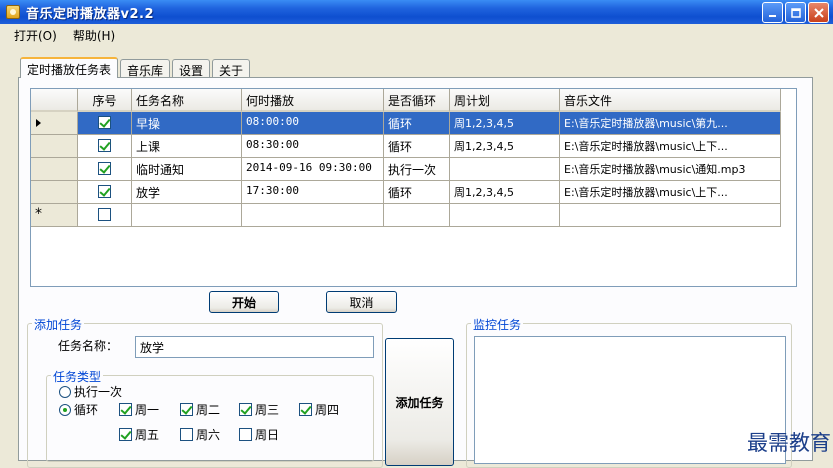  I want to click on tab-schedule: 定时播放任务表, so click(69, 67).